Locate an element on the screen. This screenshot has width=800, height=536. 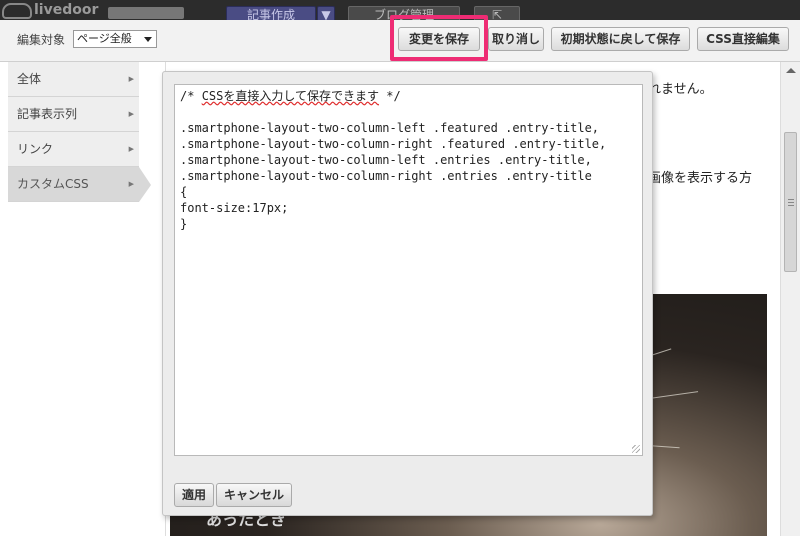
undo-button: 取り消し is located at coordinates (516, 39).